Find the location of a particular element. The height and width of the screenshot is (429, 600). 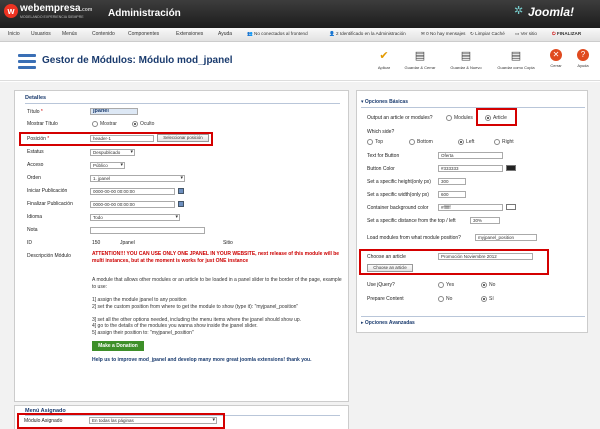

mail-icon: ✉ is located at coordinates (423, 33).